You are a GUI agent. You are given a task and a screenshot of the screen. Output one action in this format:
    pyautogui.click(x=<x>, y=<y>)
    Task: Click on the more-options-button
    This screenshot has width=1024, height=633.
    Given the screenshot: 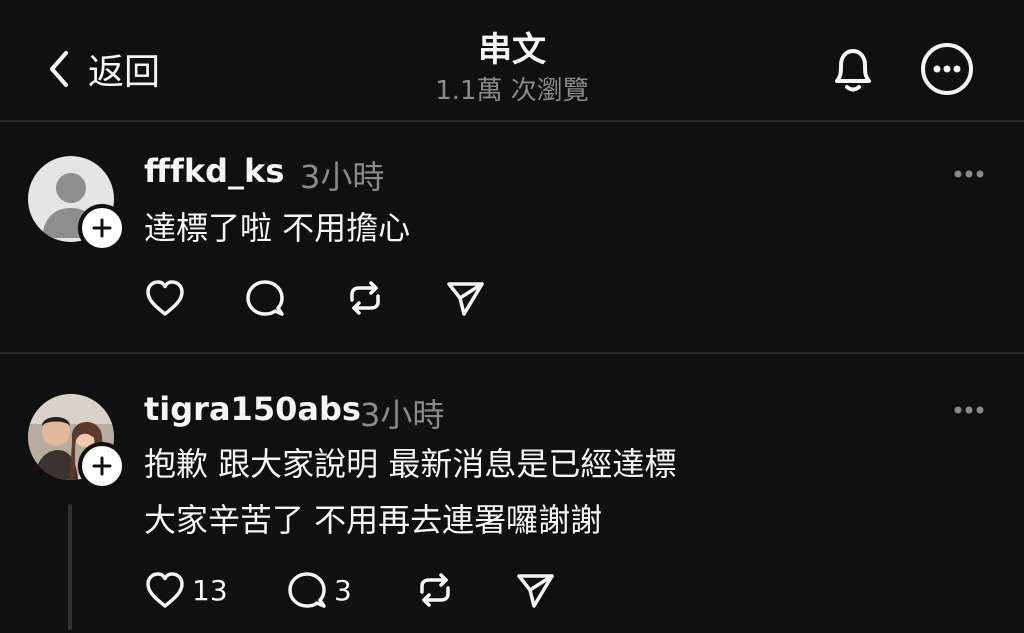 What is the action you would take?
    pyautogui.click(x=947, y=69)
    